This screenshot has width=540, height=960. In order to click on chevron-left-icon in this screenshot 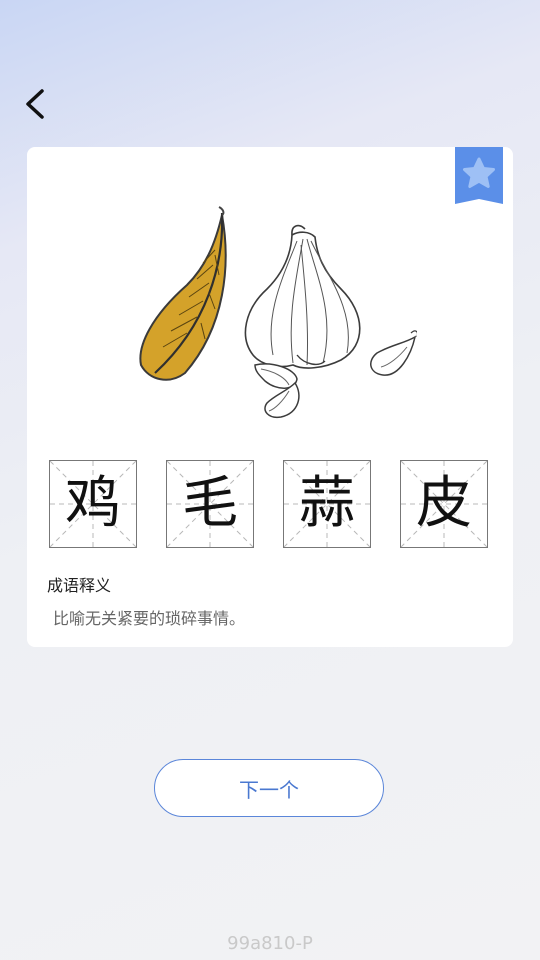, I will do `click(35, 104)`.